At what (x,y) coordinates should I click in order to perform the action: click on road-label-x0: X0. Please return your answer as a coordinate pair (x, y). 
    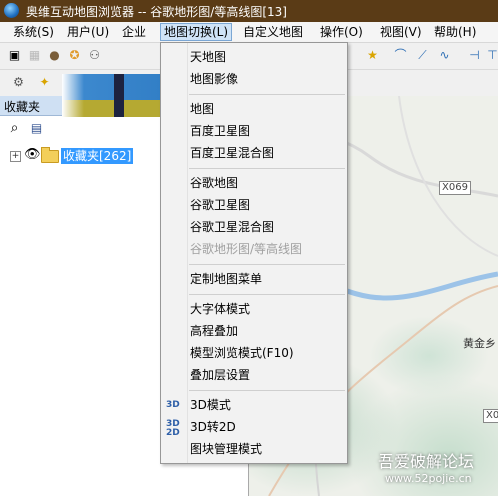
    Looking at the image, I should click on (490, 416).